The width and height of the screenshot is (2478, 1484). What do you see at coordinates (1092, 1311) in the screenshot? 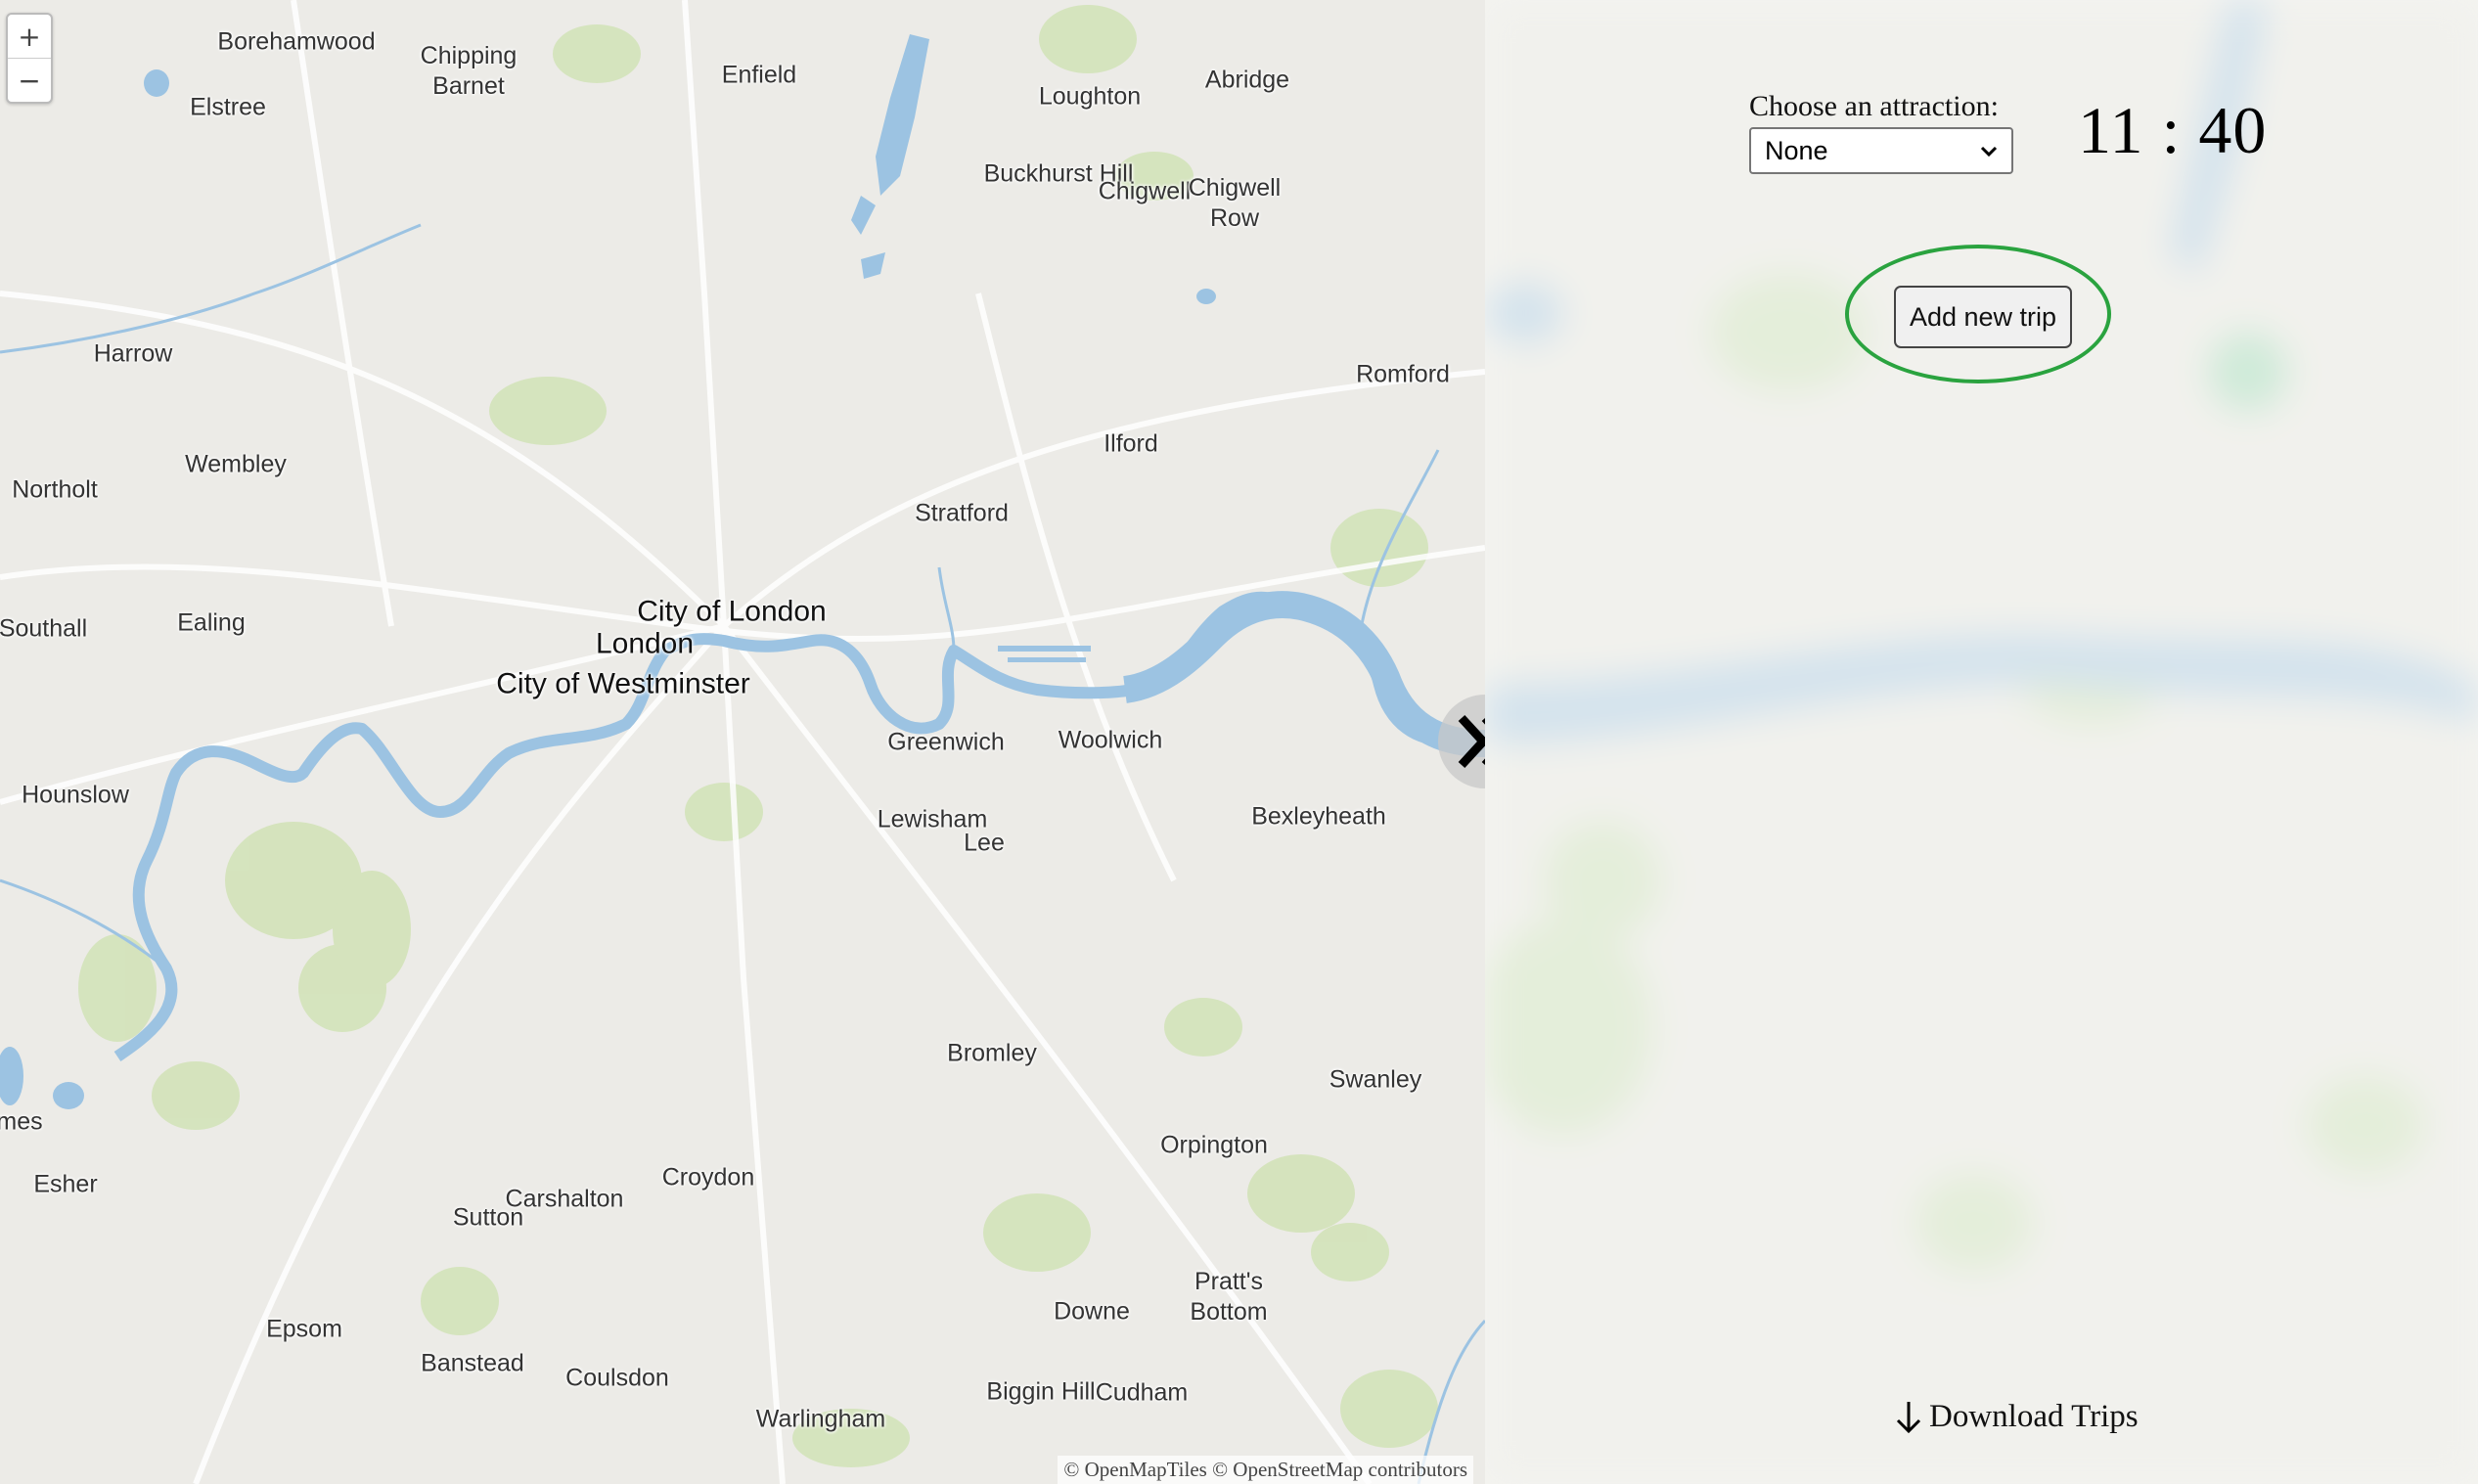
I see `place-label: Downe` at bounding box center [1092, 1311].